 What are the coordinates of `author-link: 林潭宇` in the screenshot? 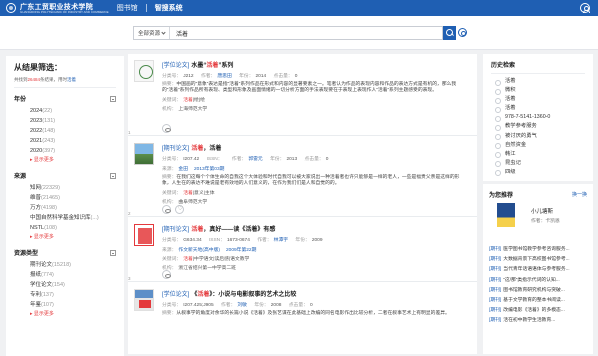 It's located at (281, 240).